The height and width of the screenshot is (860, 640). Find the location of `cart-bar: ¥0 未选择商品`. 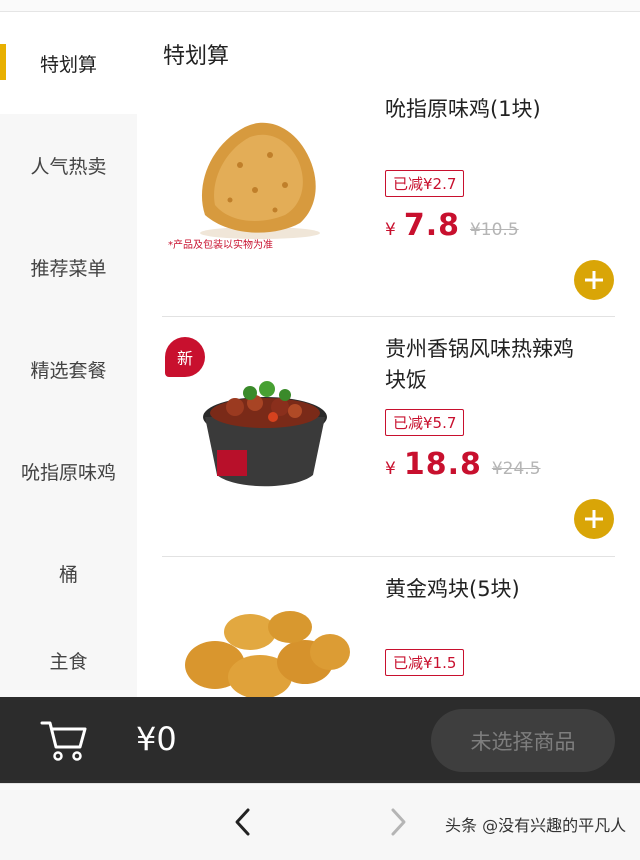

cart-bar: ¥0 未选择商品 is located at coordinates (320, 740).